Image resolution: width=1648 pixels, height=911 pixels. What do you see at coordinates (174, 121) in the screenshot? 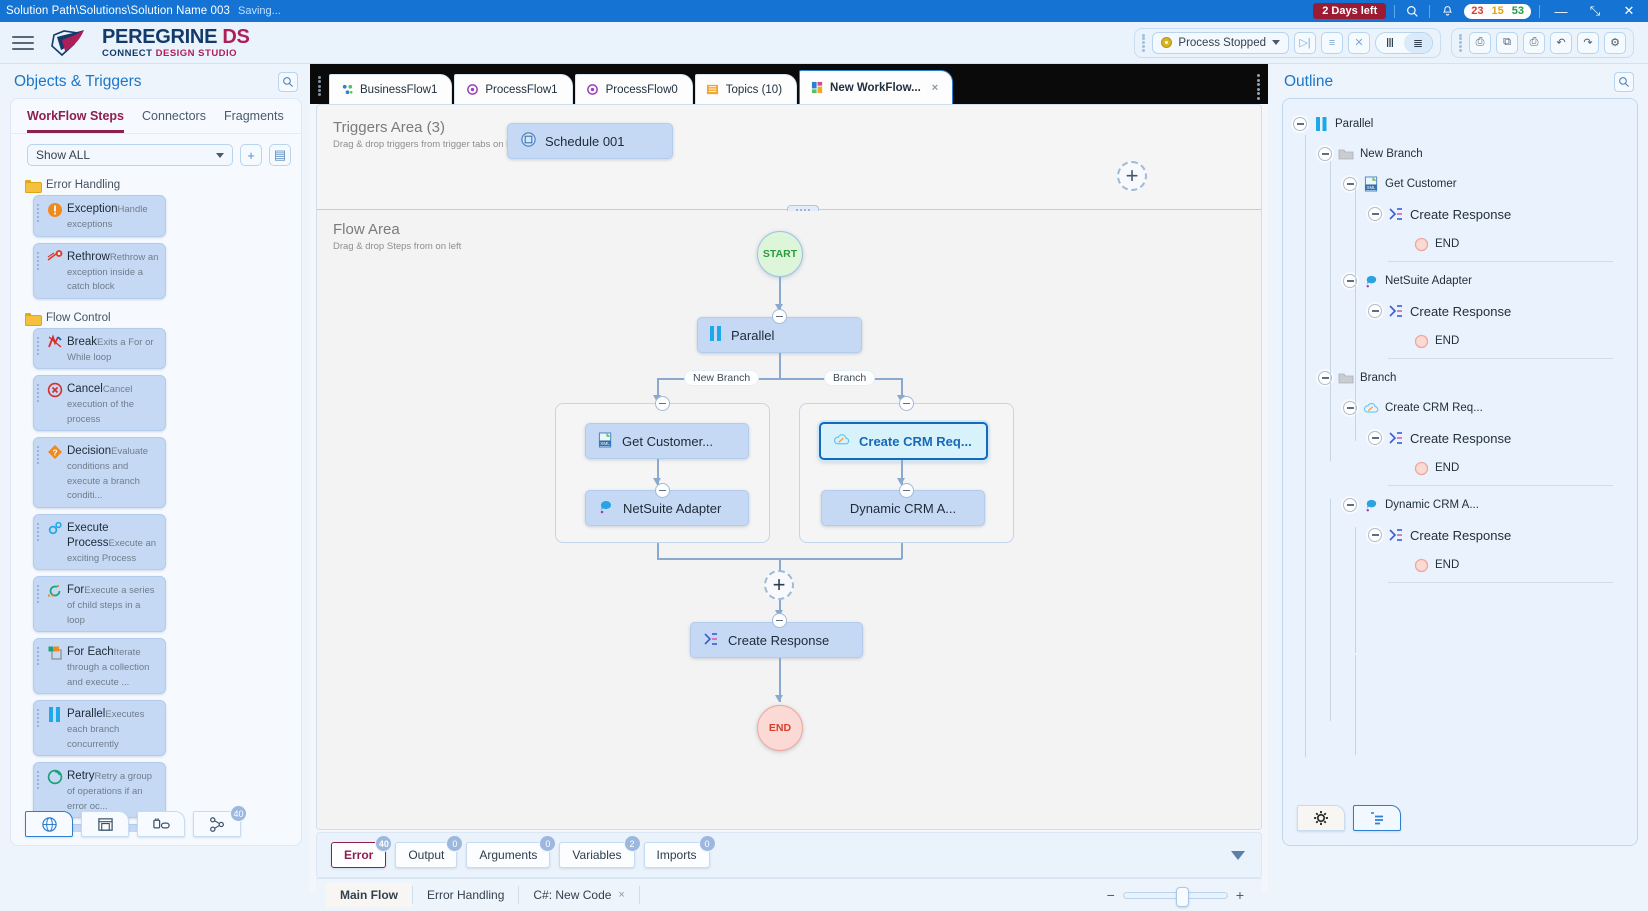
I see `tab-connectors: Connectors` at bounding box center [174, 121].